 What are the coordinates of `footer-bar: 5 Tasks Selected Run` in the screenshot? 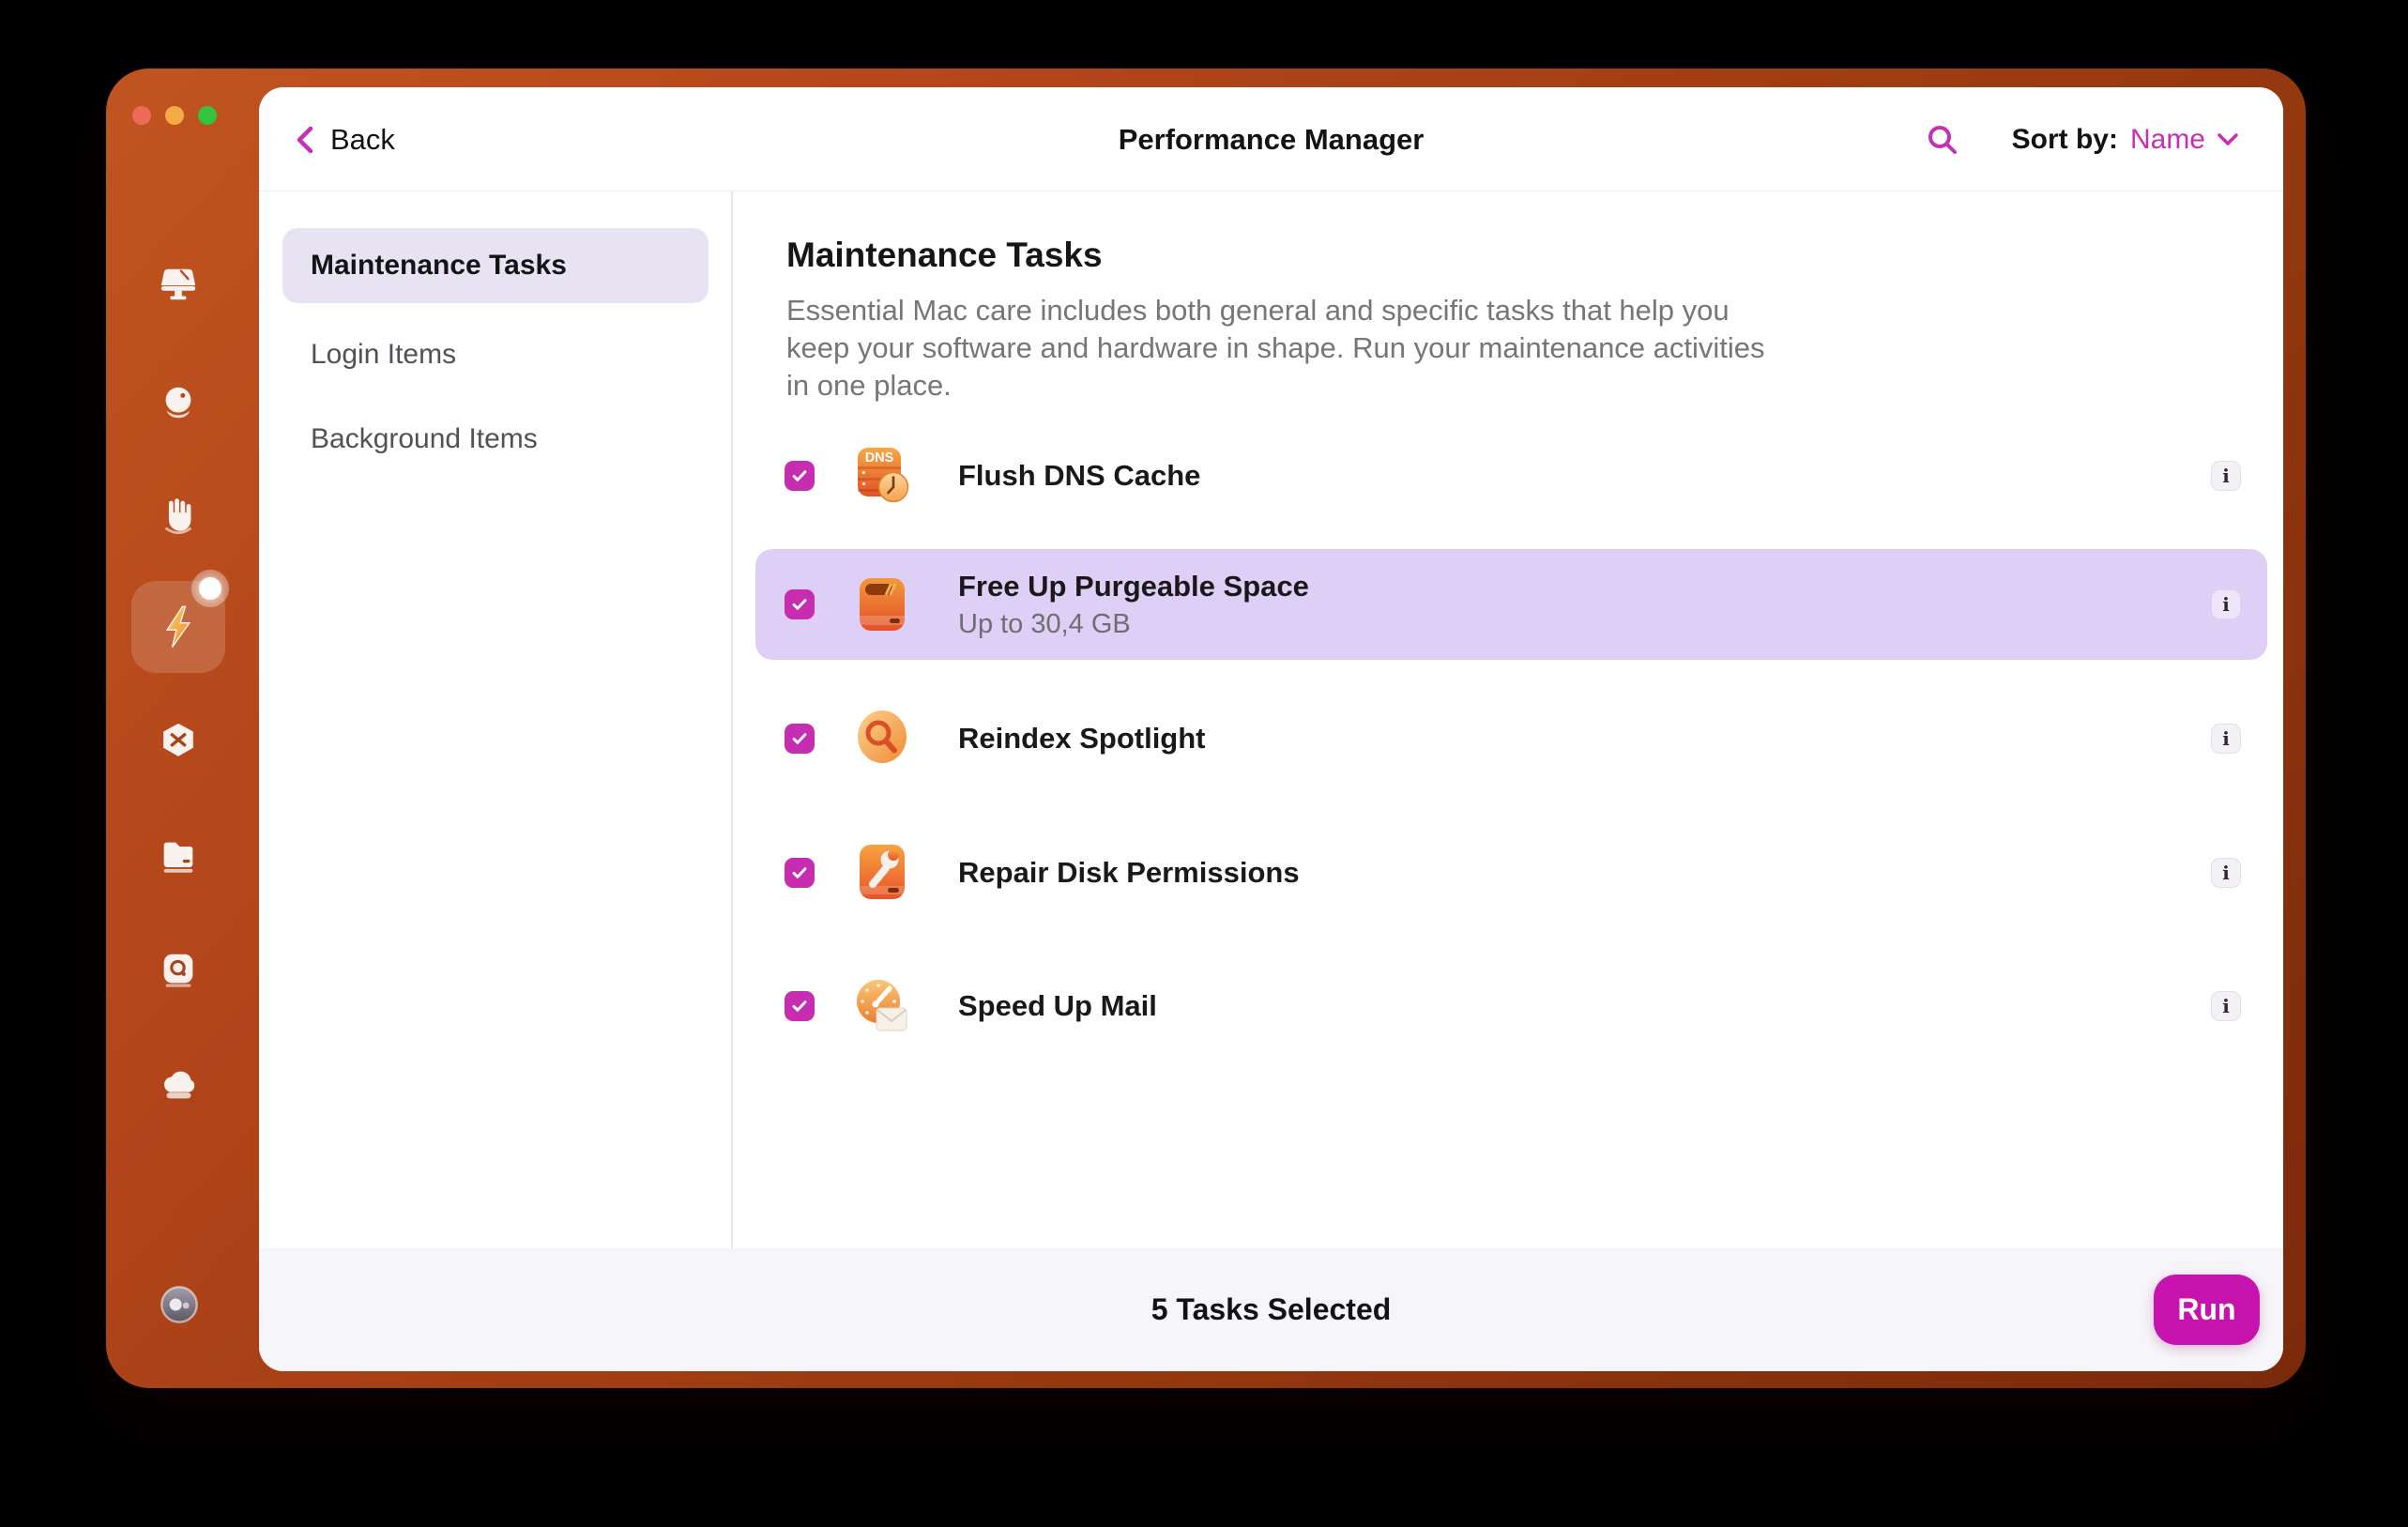 It's located at (1271, 1310).